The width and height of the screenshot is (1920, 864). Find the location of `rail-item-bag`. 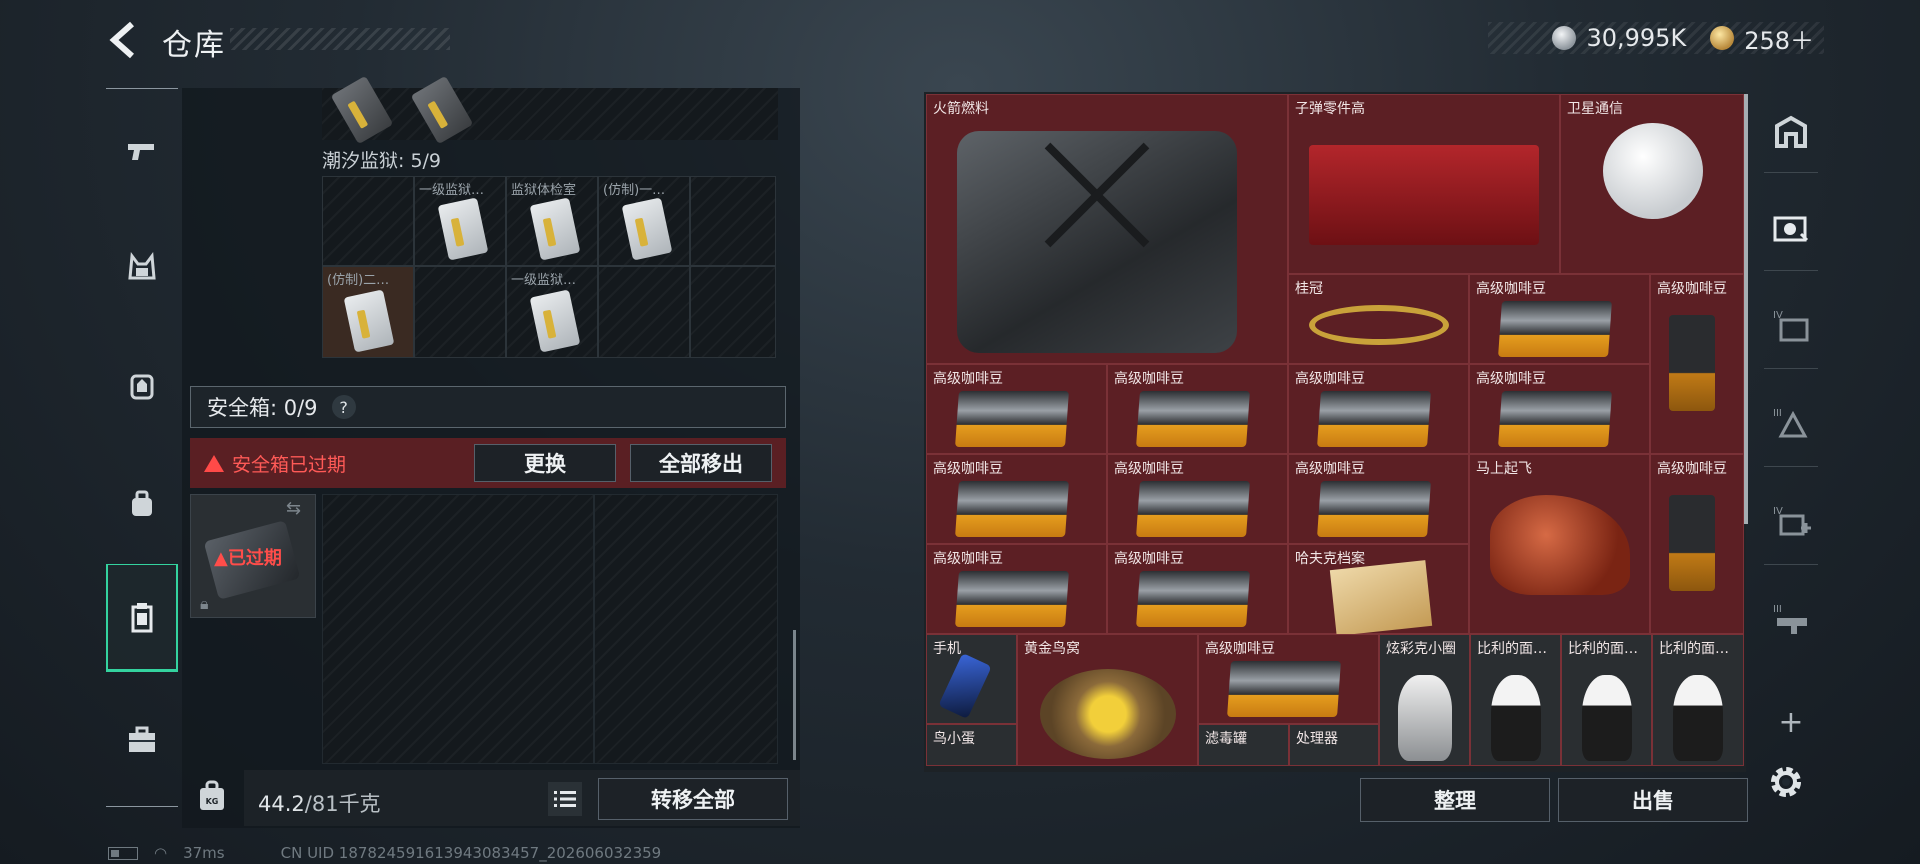

rail-item-bag is located at coordinates (142, 504).